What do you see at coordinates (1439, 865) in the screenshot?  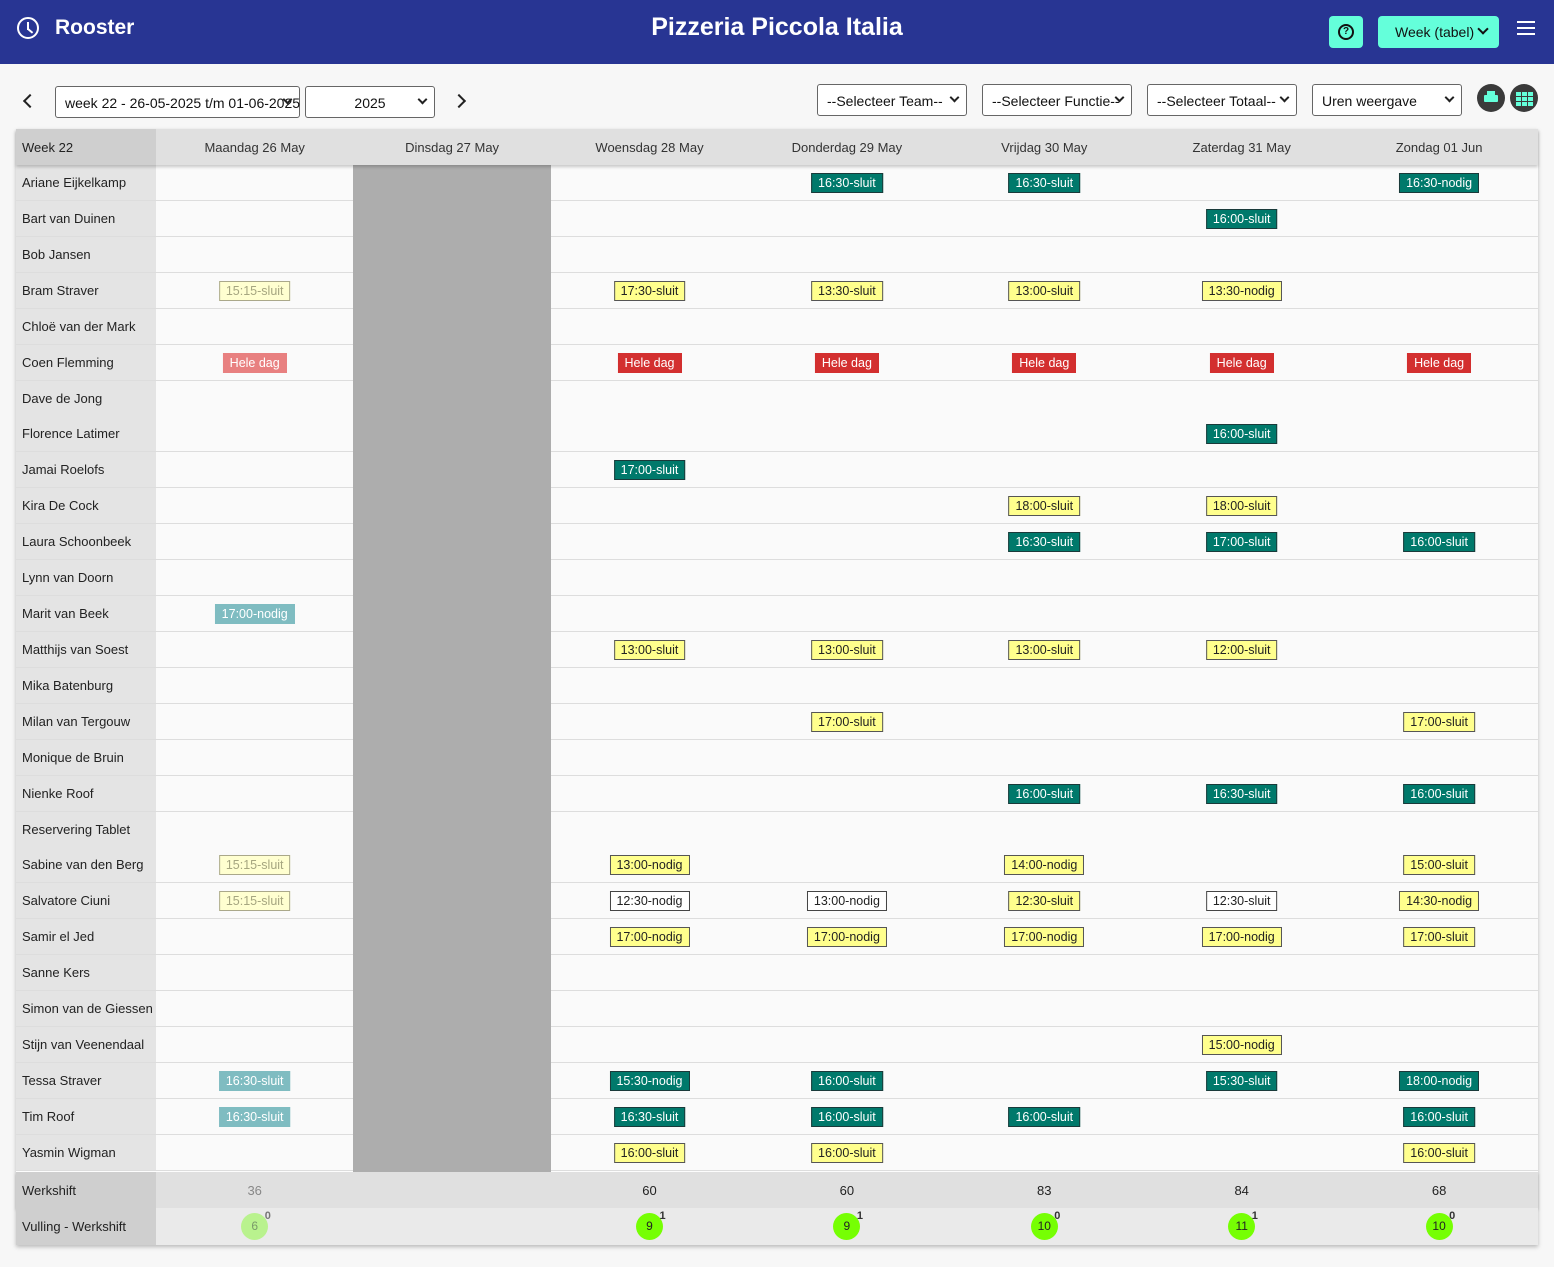 I see `shift-chip: 15:00-sluit` at bounding box center [1439, 865].